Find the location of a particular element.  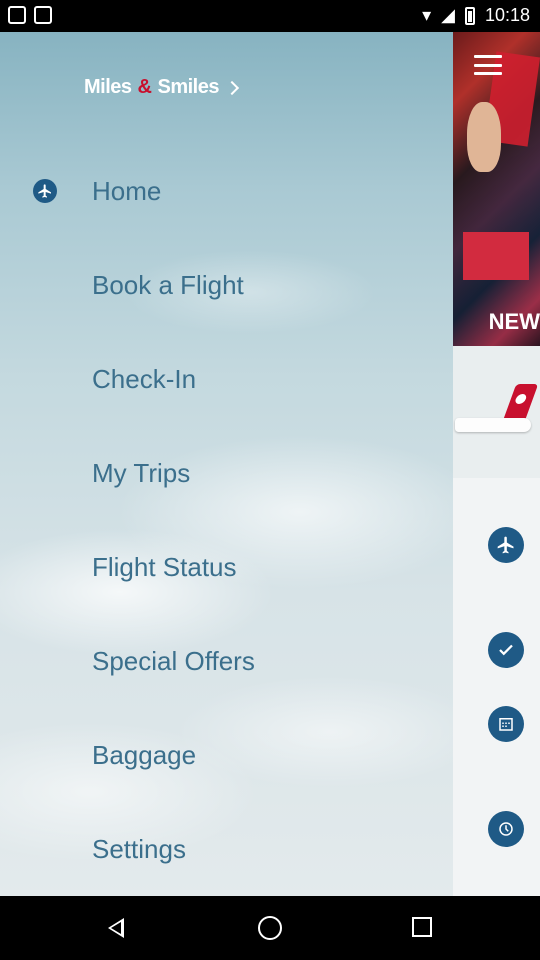

brand-ampersand: & is located at coordinates (144, 87).